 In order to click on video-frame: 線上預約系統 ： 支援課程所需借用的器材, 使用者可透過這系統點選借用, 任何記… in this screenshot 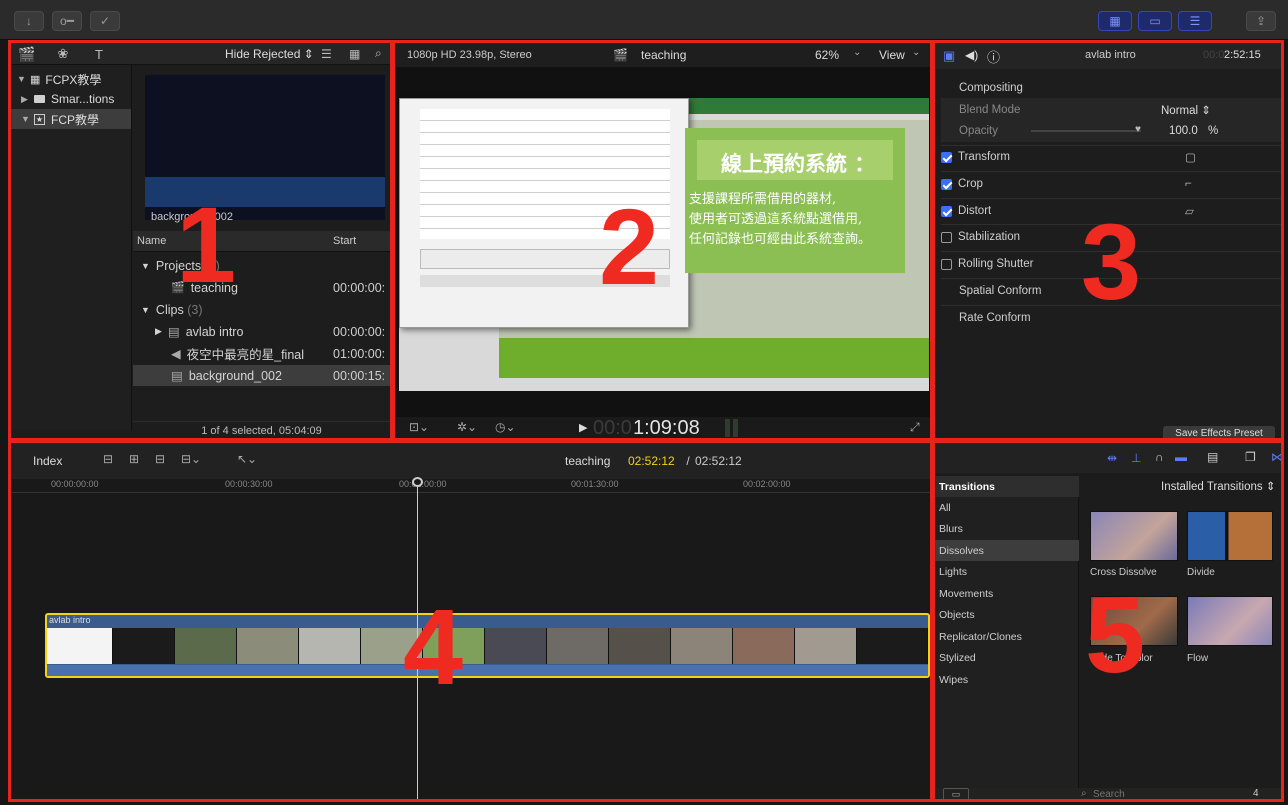, I will do `click(664, 244)`.